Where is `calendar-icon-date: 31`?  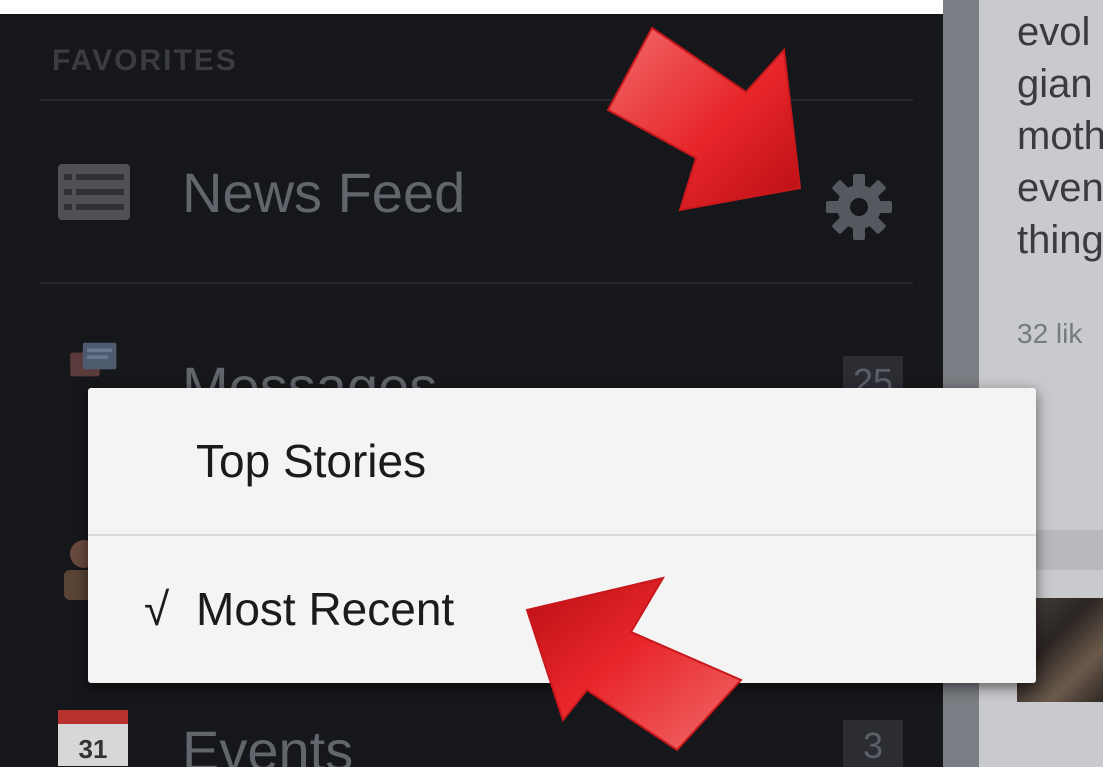 calendar-icon-date: 31 is located at coordinates (93, 749).